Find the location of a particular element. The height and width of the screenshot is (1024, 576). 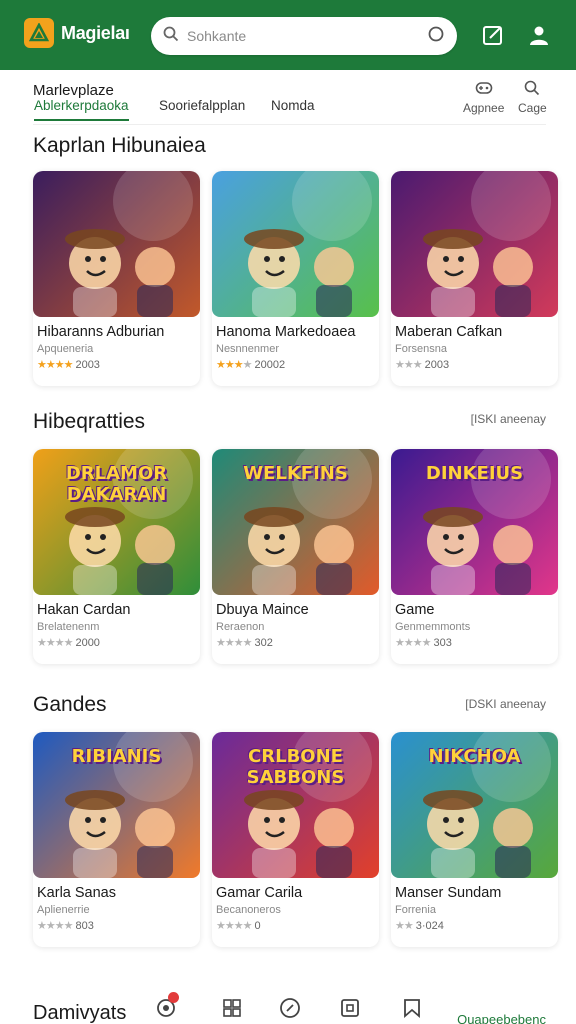

game-rating: ★★★ 2003 is located at coordinates (422, 364).